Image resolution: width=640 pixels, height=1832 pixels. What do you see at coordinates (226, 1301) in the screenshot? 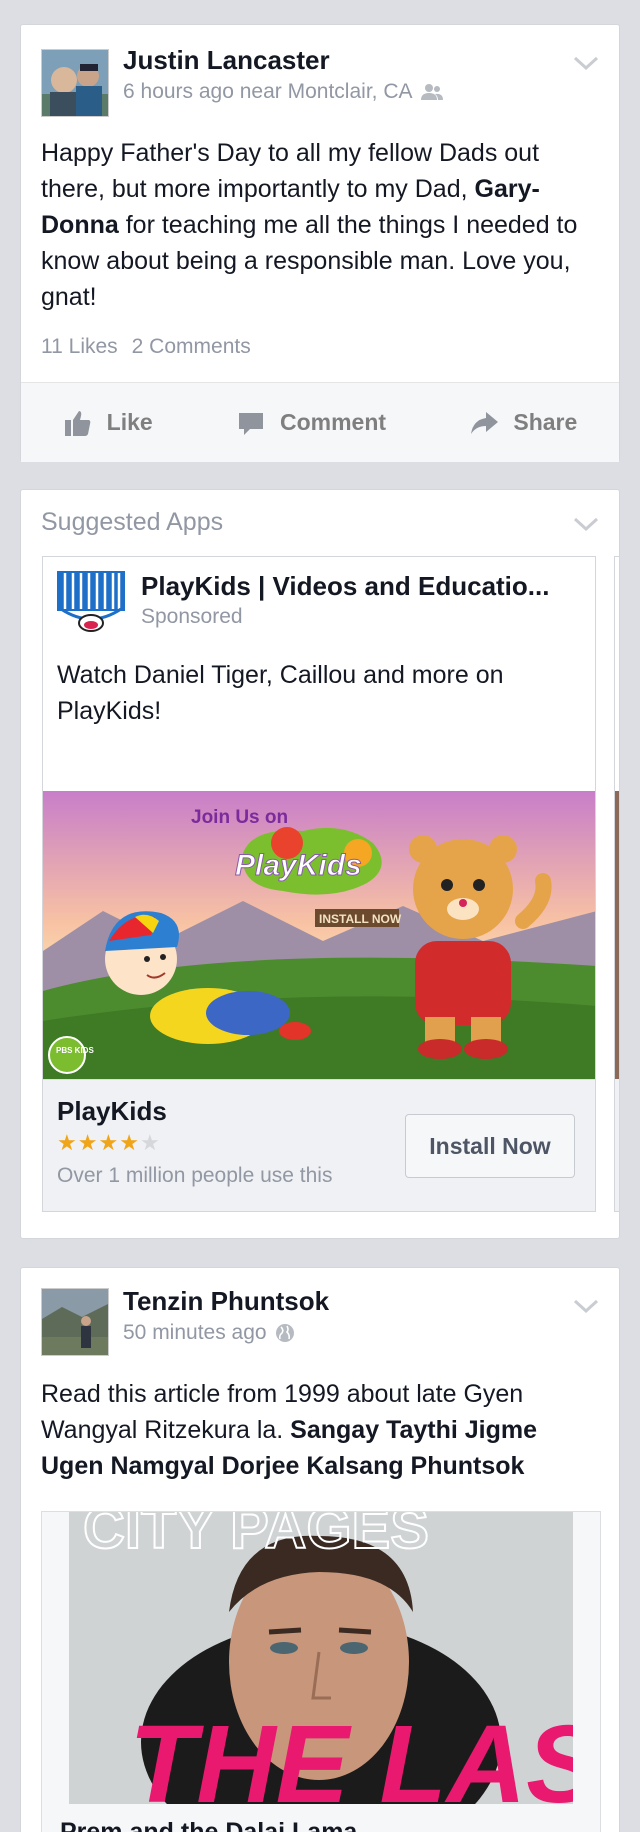
I see `author-name: Tenzin Phuntsok` at bounding box center [226, 1301].